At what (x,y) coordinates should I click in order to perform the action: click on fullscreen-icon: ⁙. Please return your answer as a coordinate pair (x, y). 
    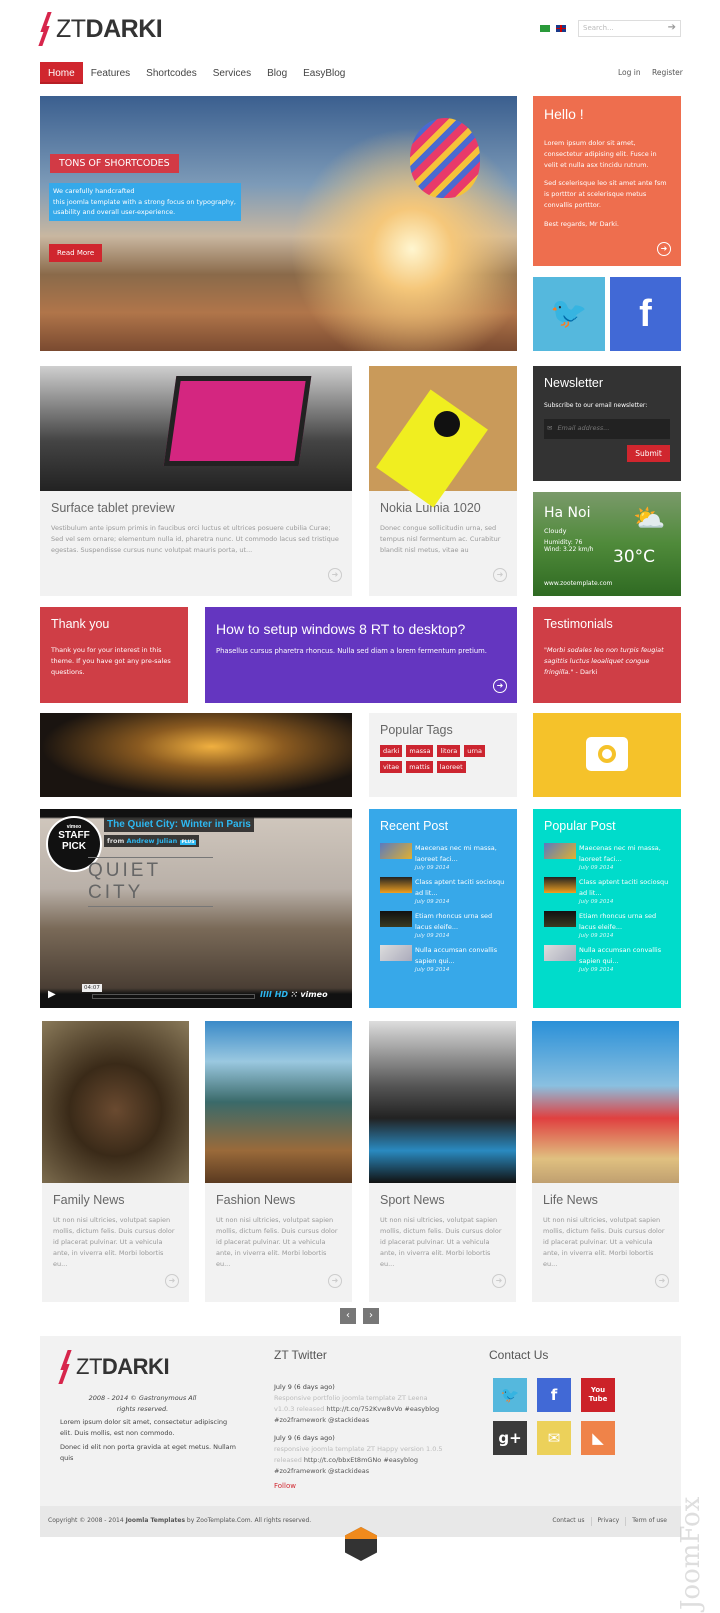
    Looking at the image, I should click on (294, 994).